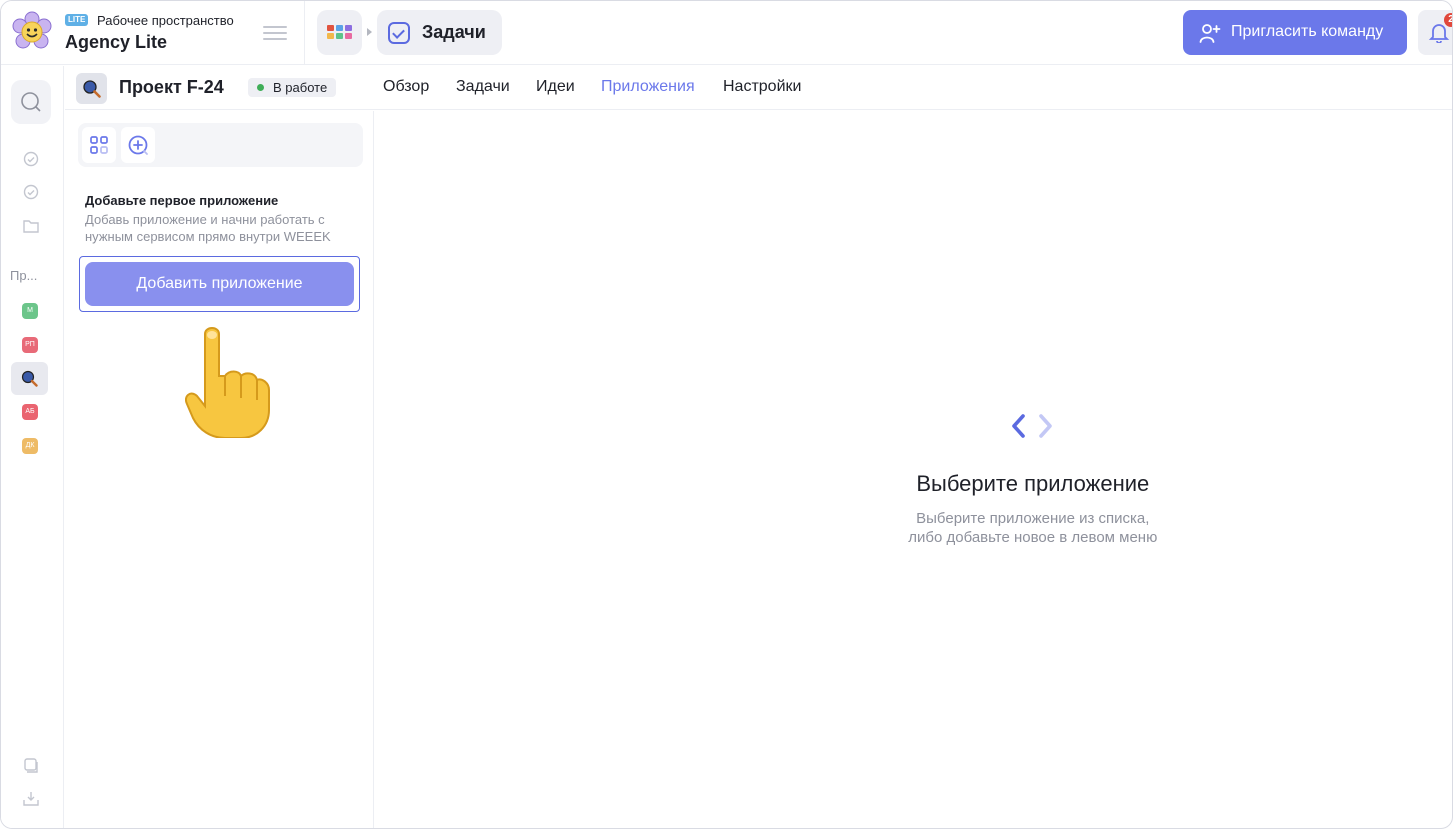  Describe the element at coordinates (31, 226) in the screenshot. I see `folder-icon` at that location.